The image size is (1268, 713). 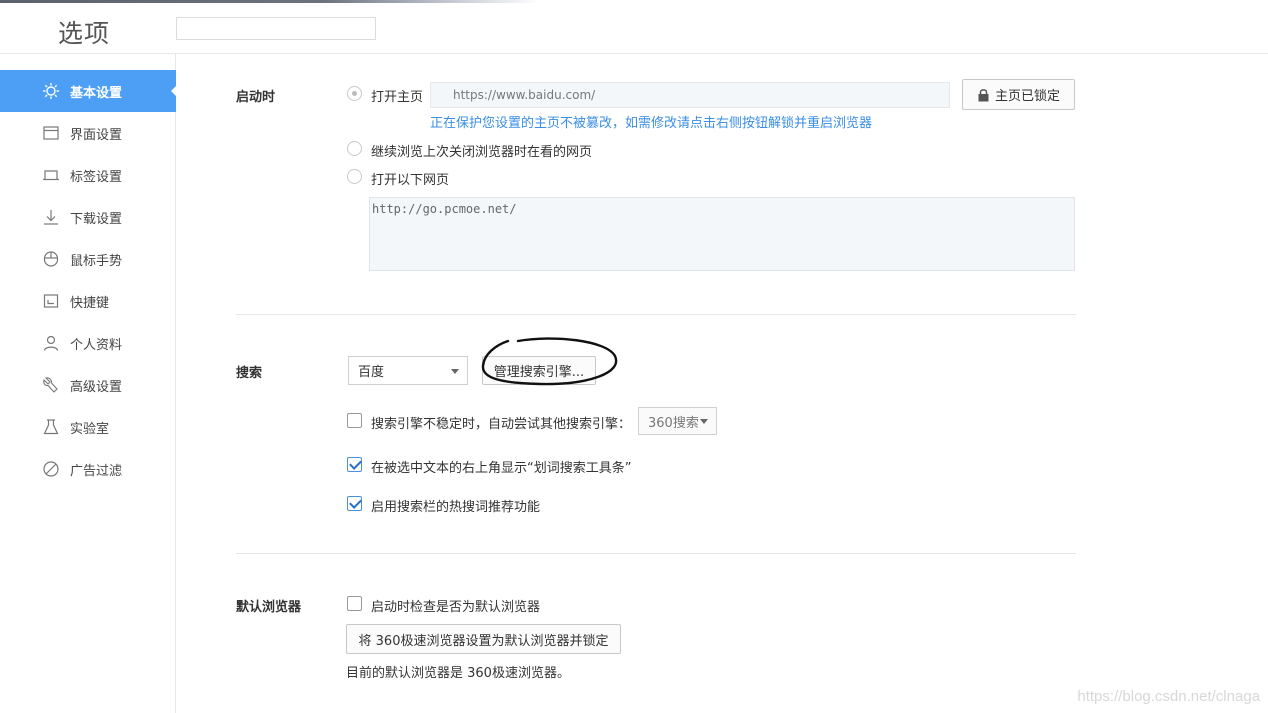 What do you see at coordinates (722, 234) in the screenshot?
I see `startup-pages-textarea: http://go.pcmoe.net/` at bounding box center [722, 234].